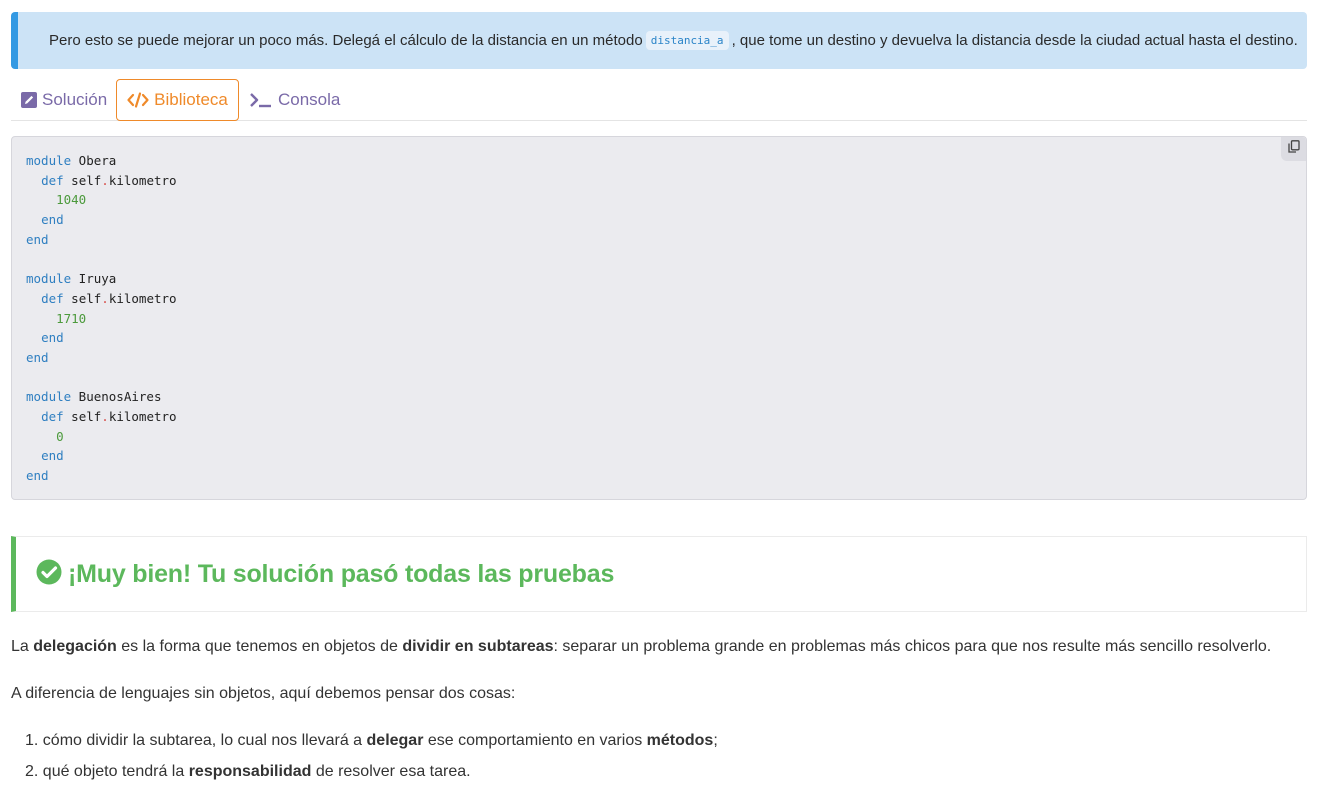 The image size is (1320, 809). What do you see at coordinates (309, 99) in the screenshot?
I see `tab-consola-label: Consola` at bounding box center [309, 99].